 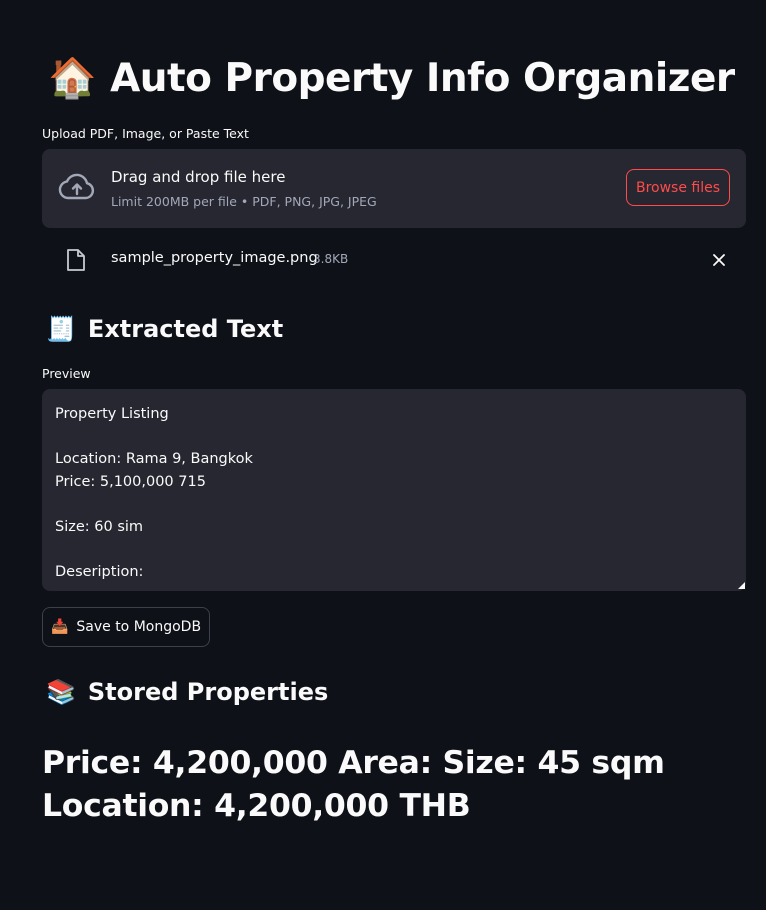 I want to click on stored-properties-heading: 📚 Stored Properties, so click(x=187, y=692).